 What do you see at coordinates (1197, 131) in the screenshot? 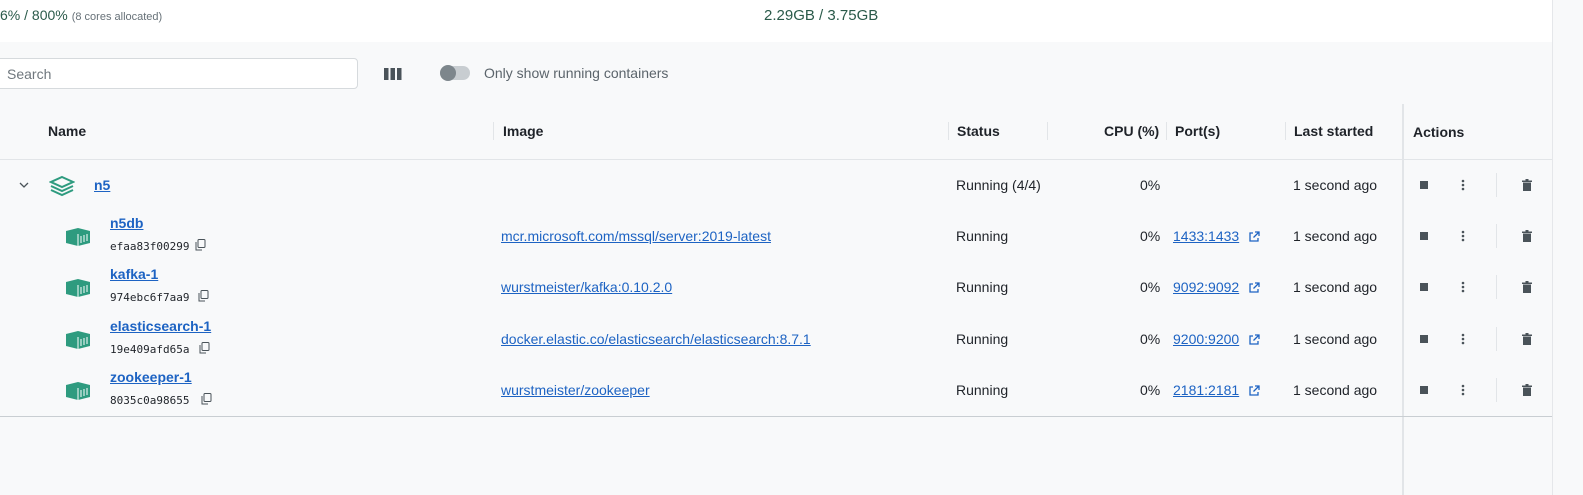
I see `column-header-ports: Port(s)` at bounding box center [1197, 131].